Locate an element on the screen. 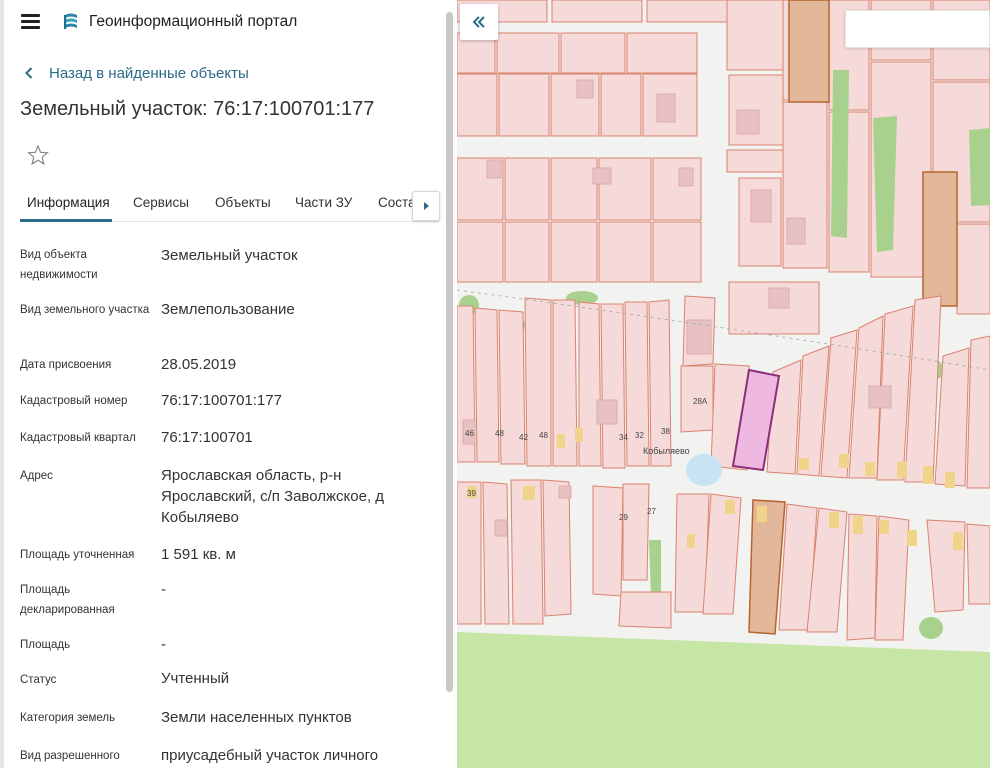 The height and width of the screenshot is (768, 990). prop-label-permitted-use: Вид разрешенного is located at coordinates (70, 756).